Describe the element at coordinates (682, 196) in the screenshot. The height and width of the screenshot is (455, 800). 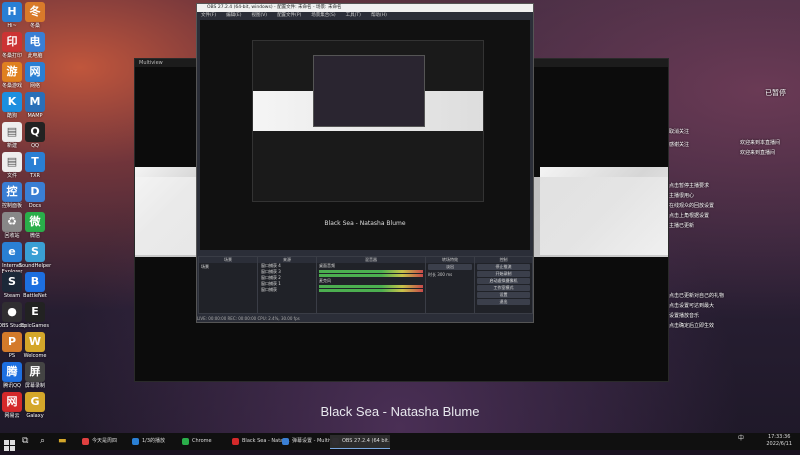
I see `chat-message: 主播很用心` at that location.